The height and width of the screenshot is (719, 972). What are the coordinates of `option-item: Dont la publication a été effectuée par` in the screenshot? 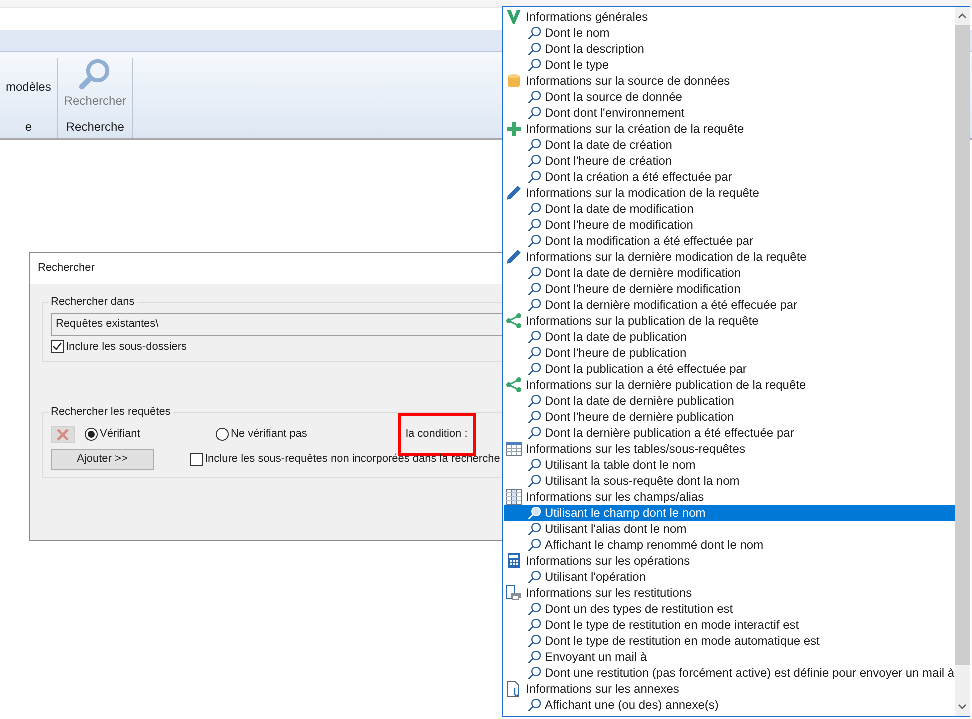 It's located at (729, 369).